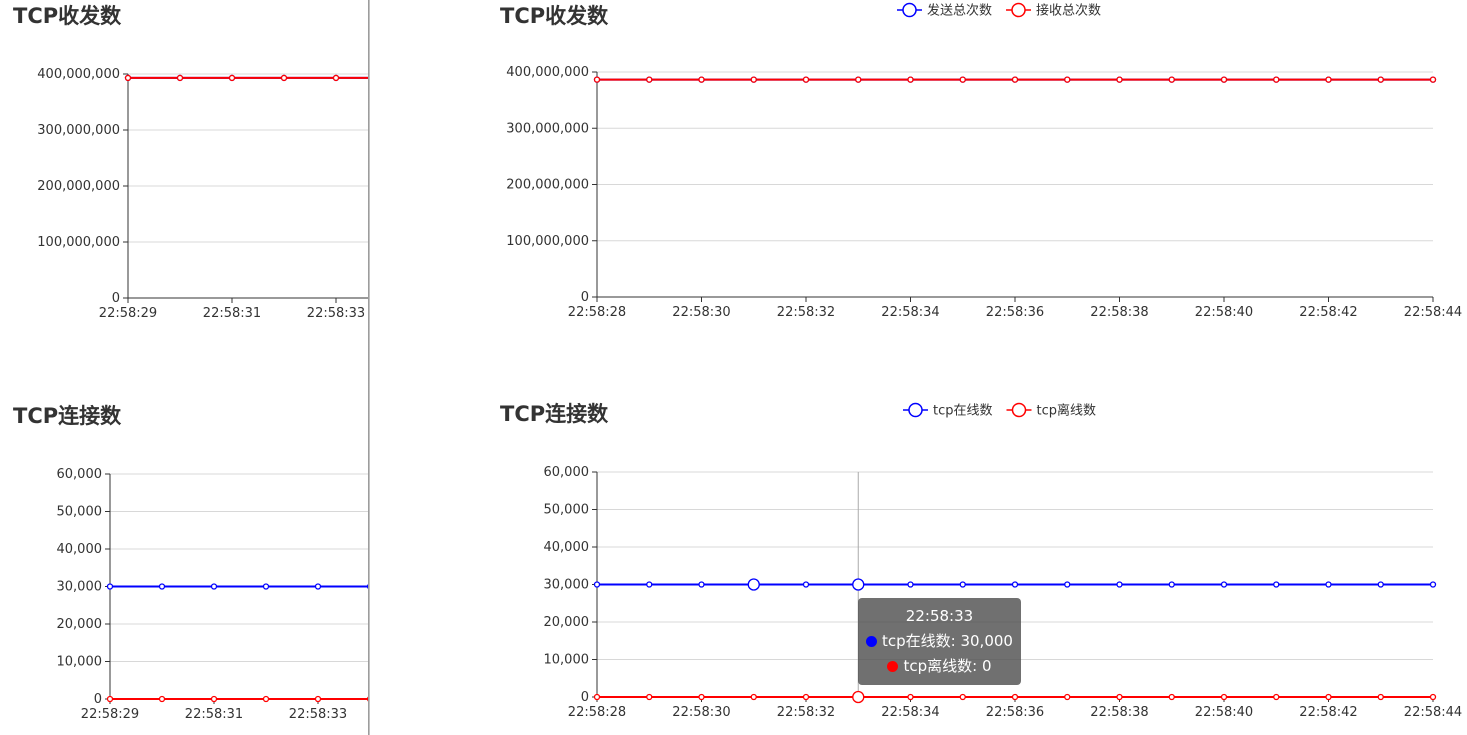  I want to click on x-tick-label: 22:58:34, so click(910, 712).